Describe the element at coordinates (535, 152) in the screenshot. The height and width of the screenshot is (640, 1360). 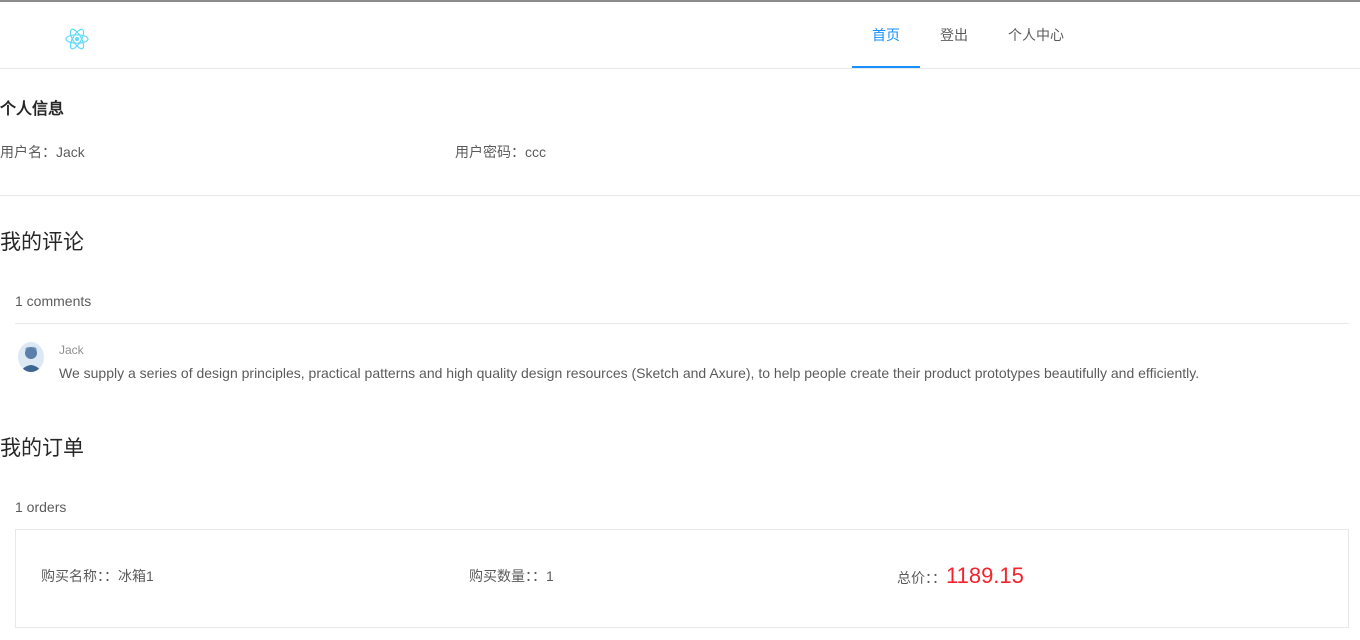
I see `password-value: ccc` at that location.